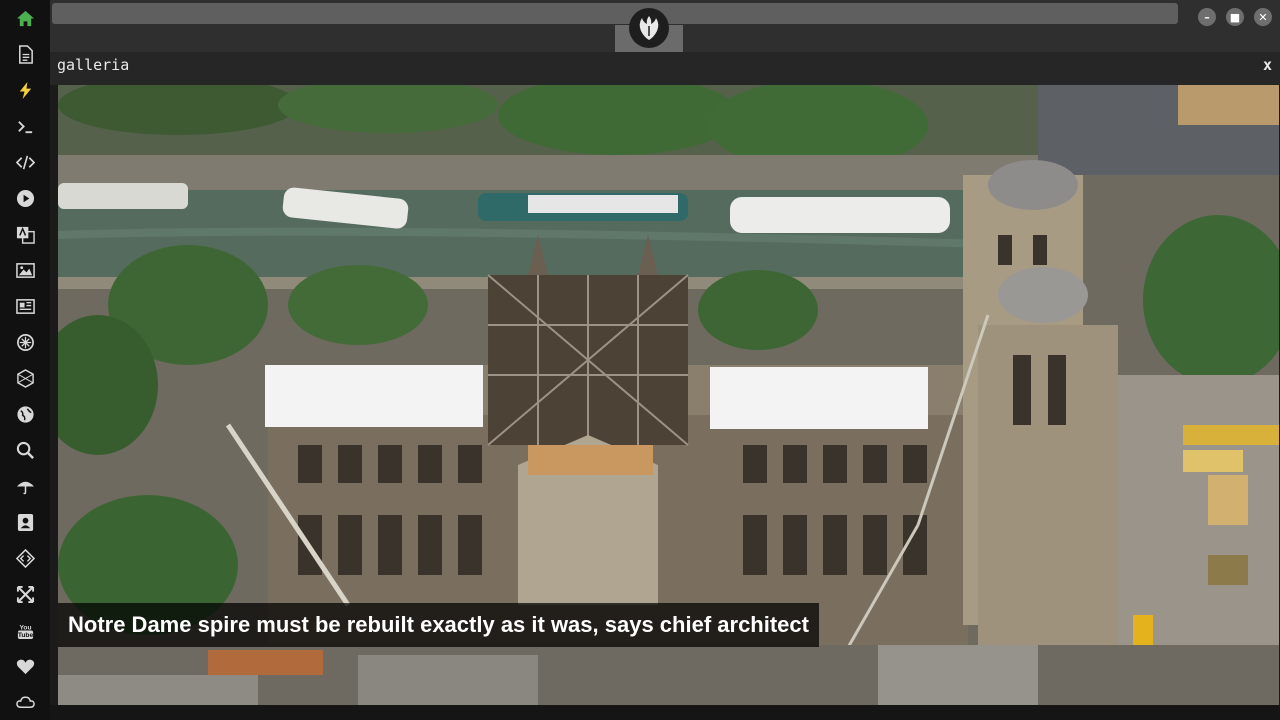  I want to click on address-bar, so click(615, 13).